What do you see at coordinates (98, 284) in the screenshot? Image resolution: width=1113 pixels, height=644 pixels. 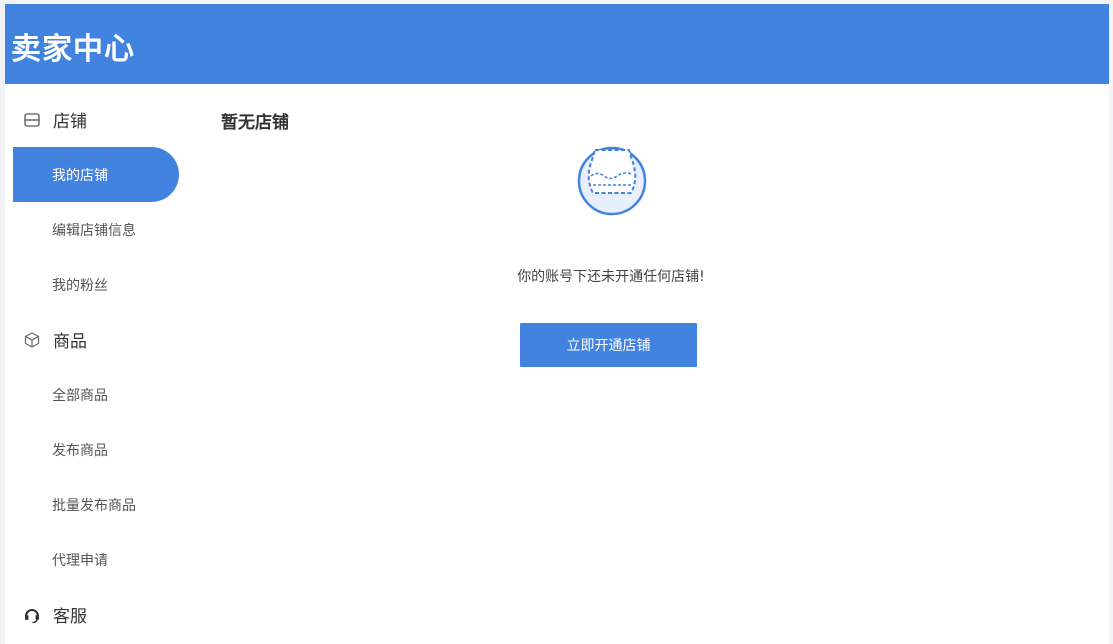 I see `sidebar-item-my-fans: 我的粉丝` at bounding box center [98, 284].